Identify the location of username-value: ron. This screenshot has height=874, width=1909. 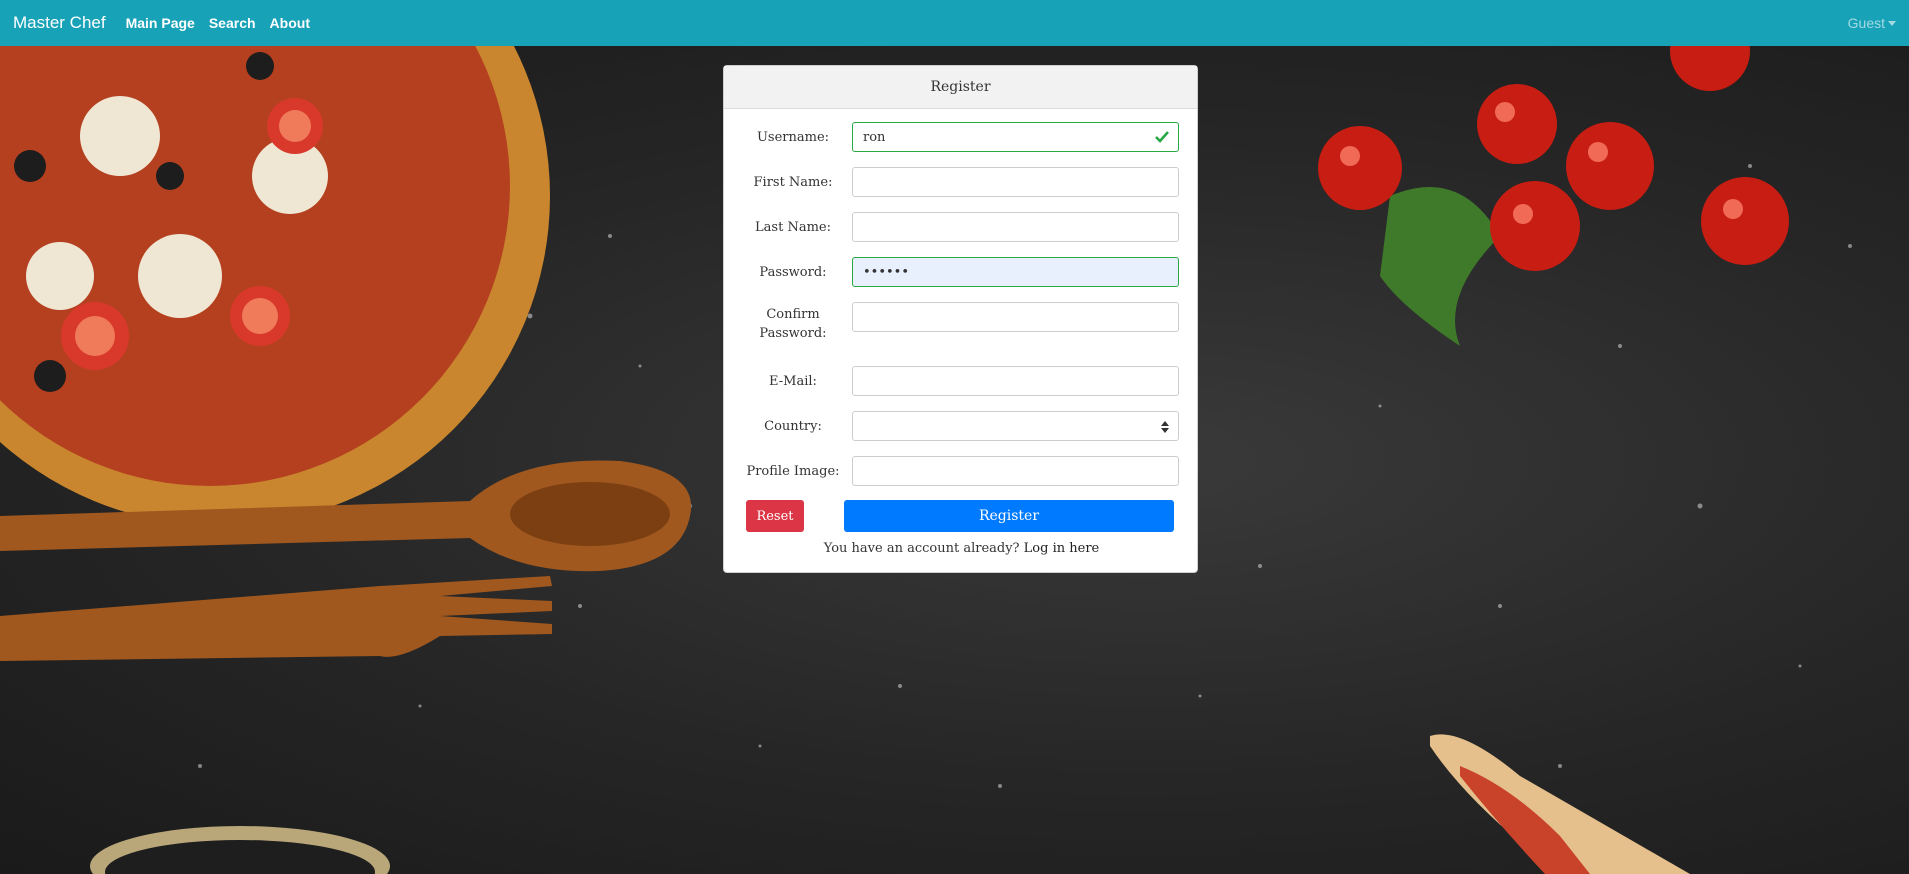
(874, 137).